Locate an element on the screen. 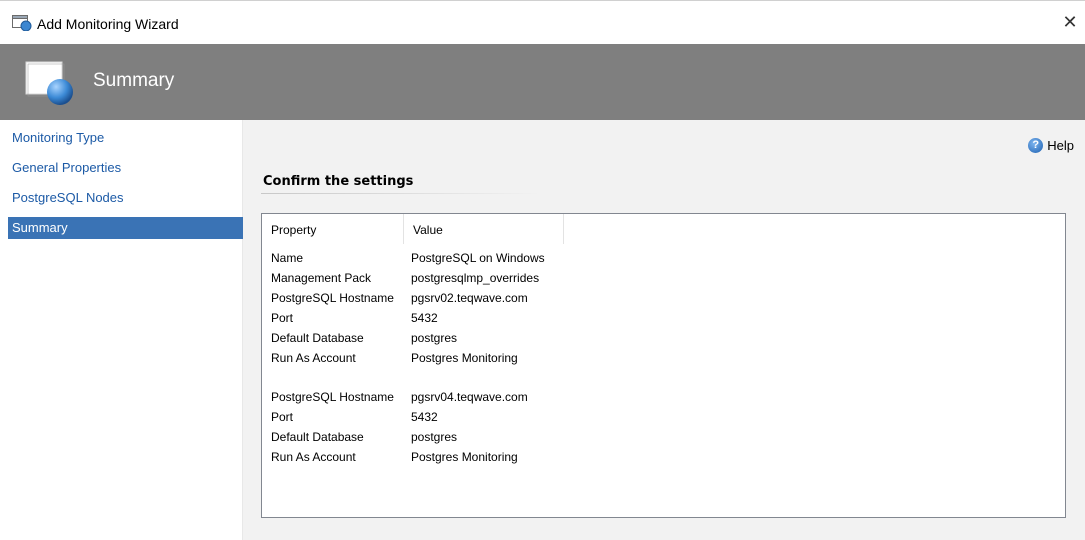 This screenshot has width=1085, height=540. property-cell: Management Pack is located at coordinates (321, 278).